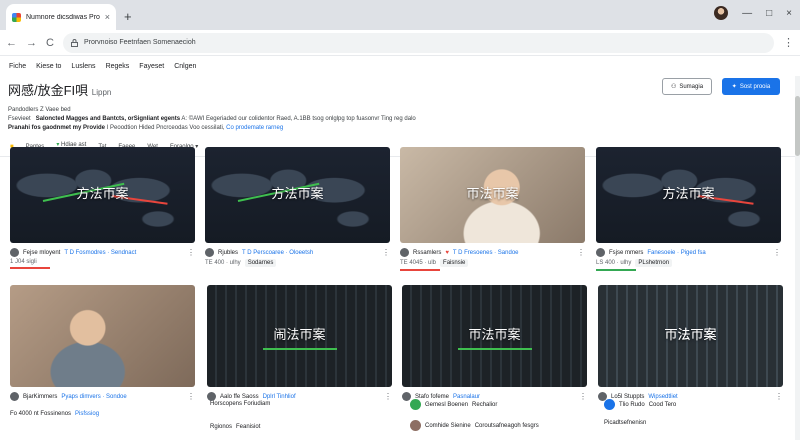 The height and width of the screenshot is (440, 800). Describe the element at coordinates (721, 13) in the screenshot. I see `profile-avatar` at that location.